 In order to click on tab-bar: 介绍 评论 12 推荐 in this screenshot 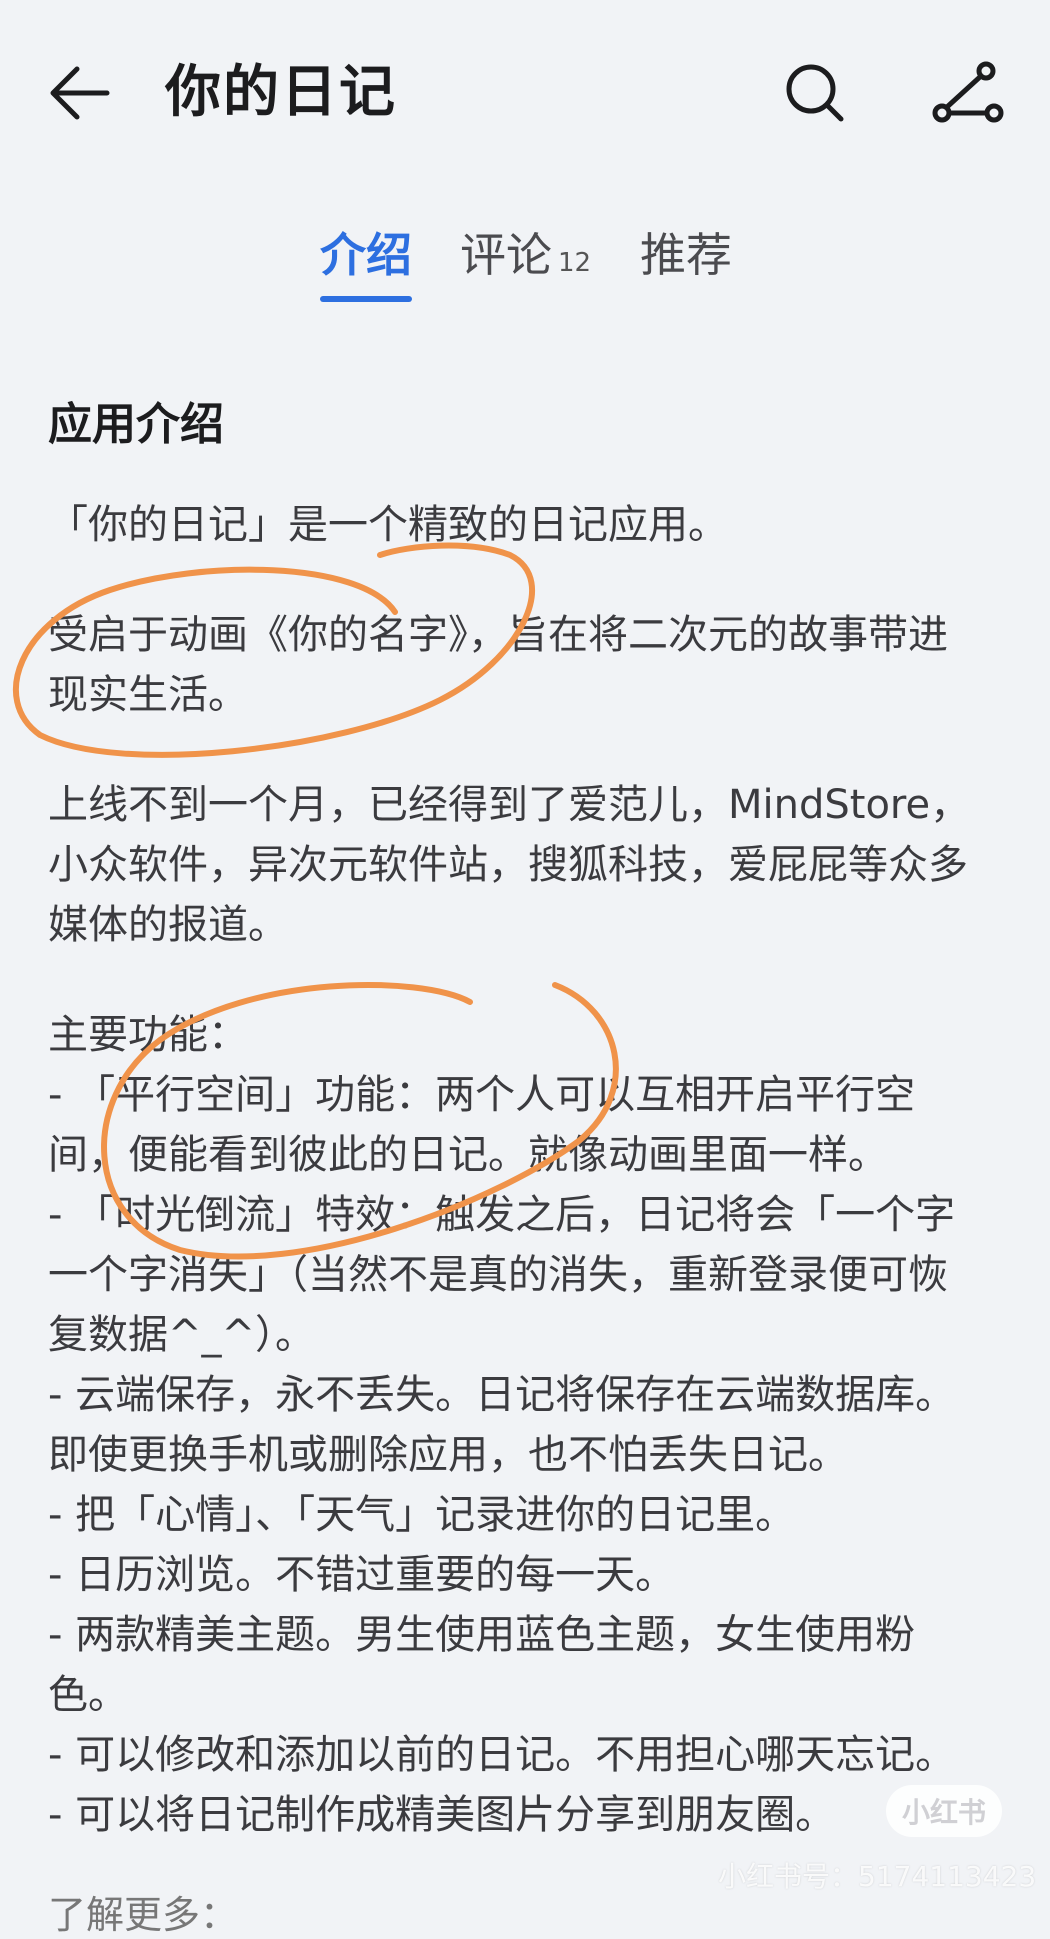, I will do `click(525, 265)`.